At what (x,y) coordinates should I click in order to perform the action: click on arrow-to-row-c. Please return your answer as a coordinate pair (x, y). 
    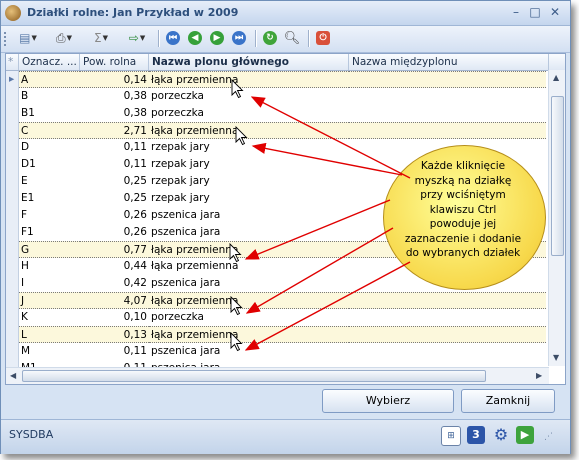
    Looking at the image, I should click on (327, 159).